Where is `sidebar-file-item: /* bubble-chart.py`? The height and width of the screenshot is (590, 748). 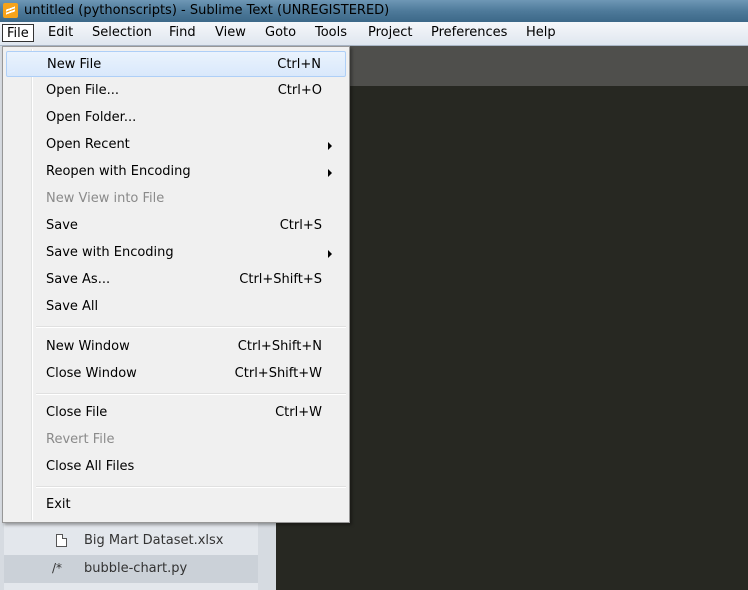
sidebar-file-item: /* bubble-chart.py is located at coordinates (131, 569).